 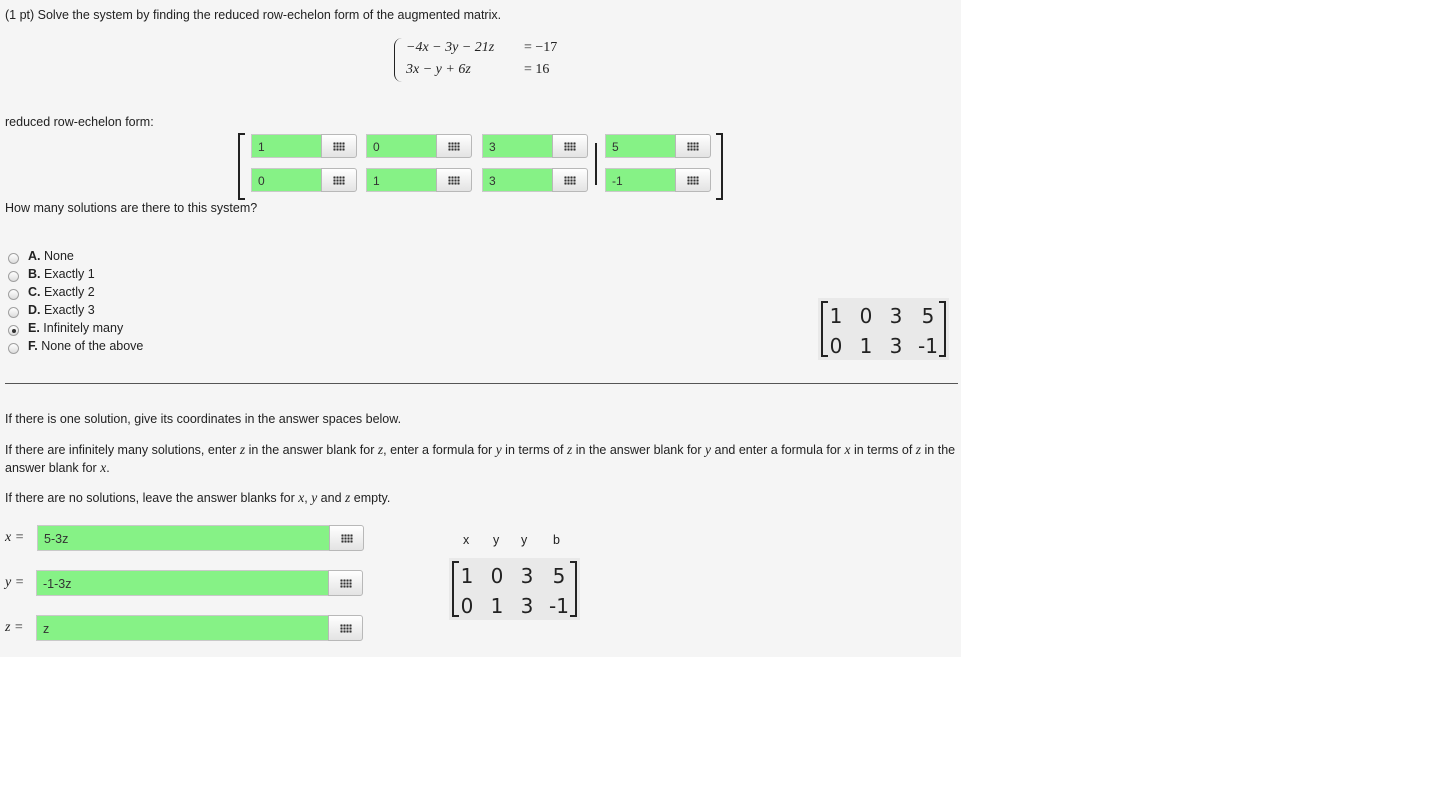 What do you see at coordinates (13, 294) in the screenshot?
I see `option-c-radio` at bounding box center [13, 294].